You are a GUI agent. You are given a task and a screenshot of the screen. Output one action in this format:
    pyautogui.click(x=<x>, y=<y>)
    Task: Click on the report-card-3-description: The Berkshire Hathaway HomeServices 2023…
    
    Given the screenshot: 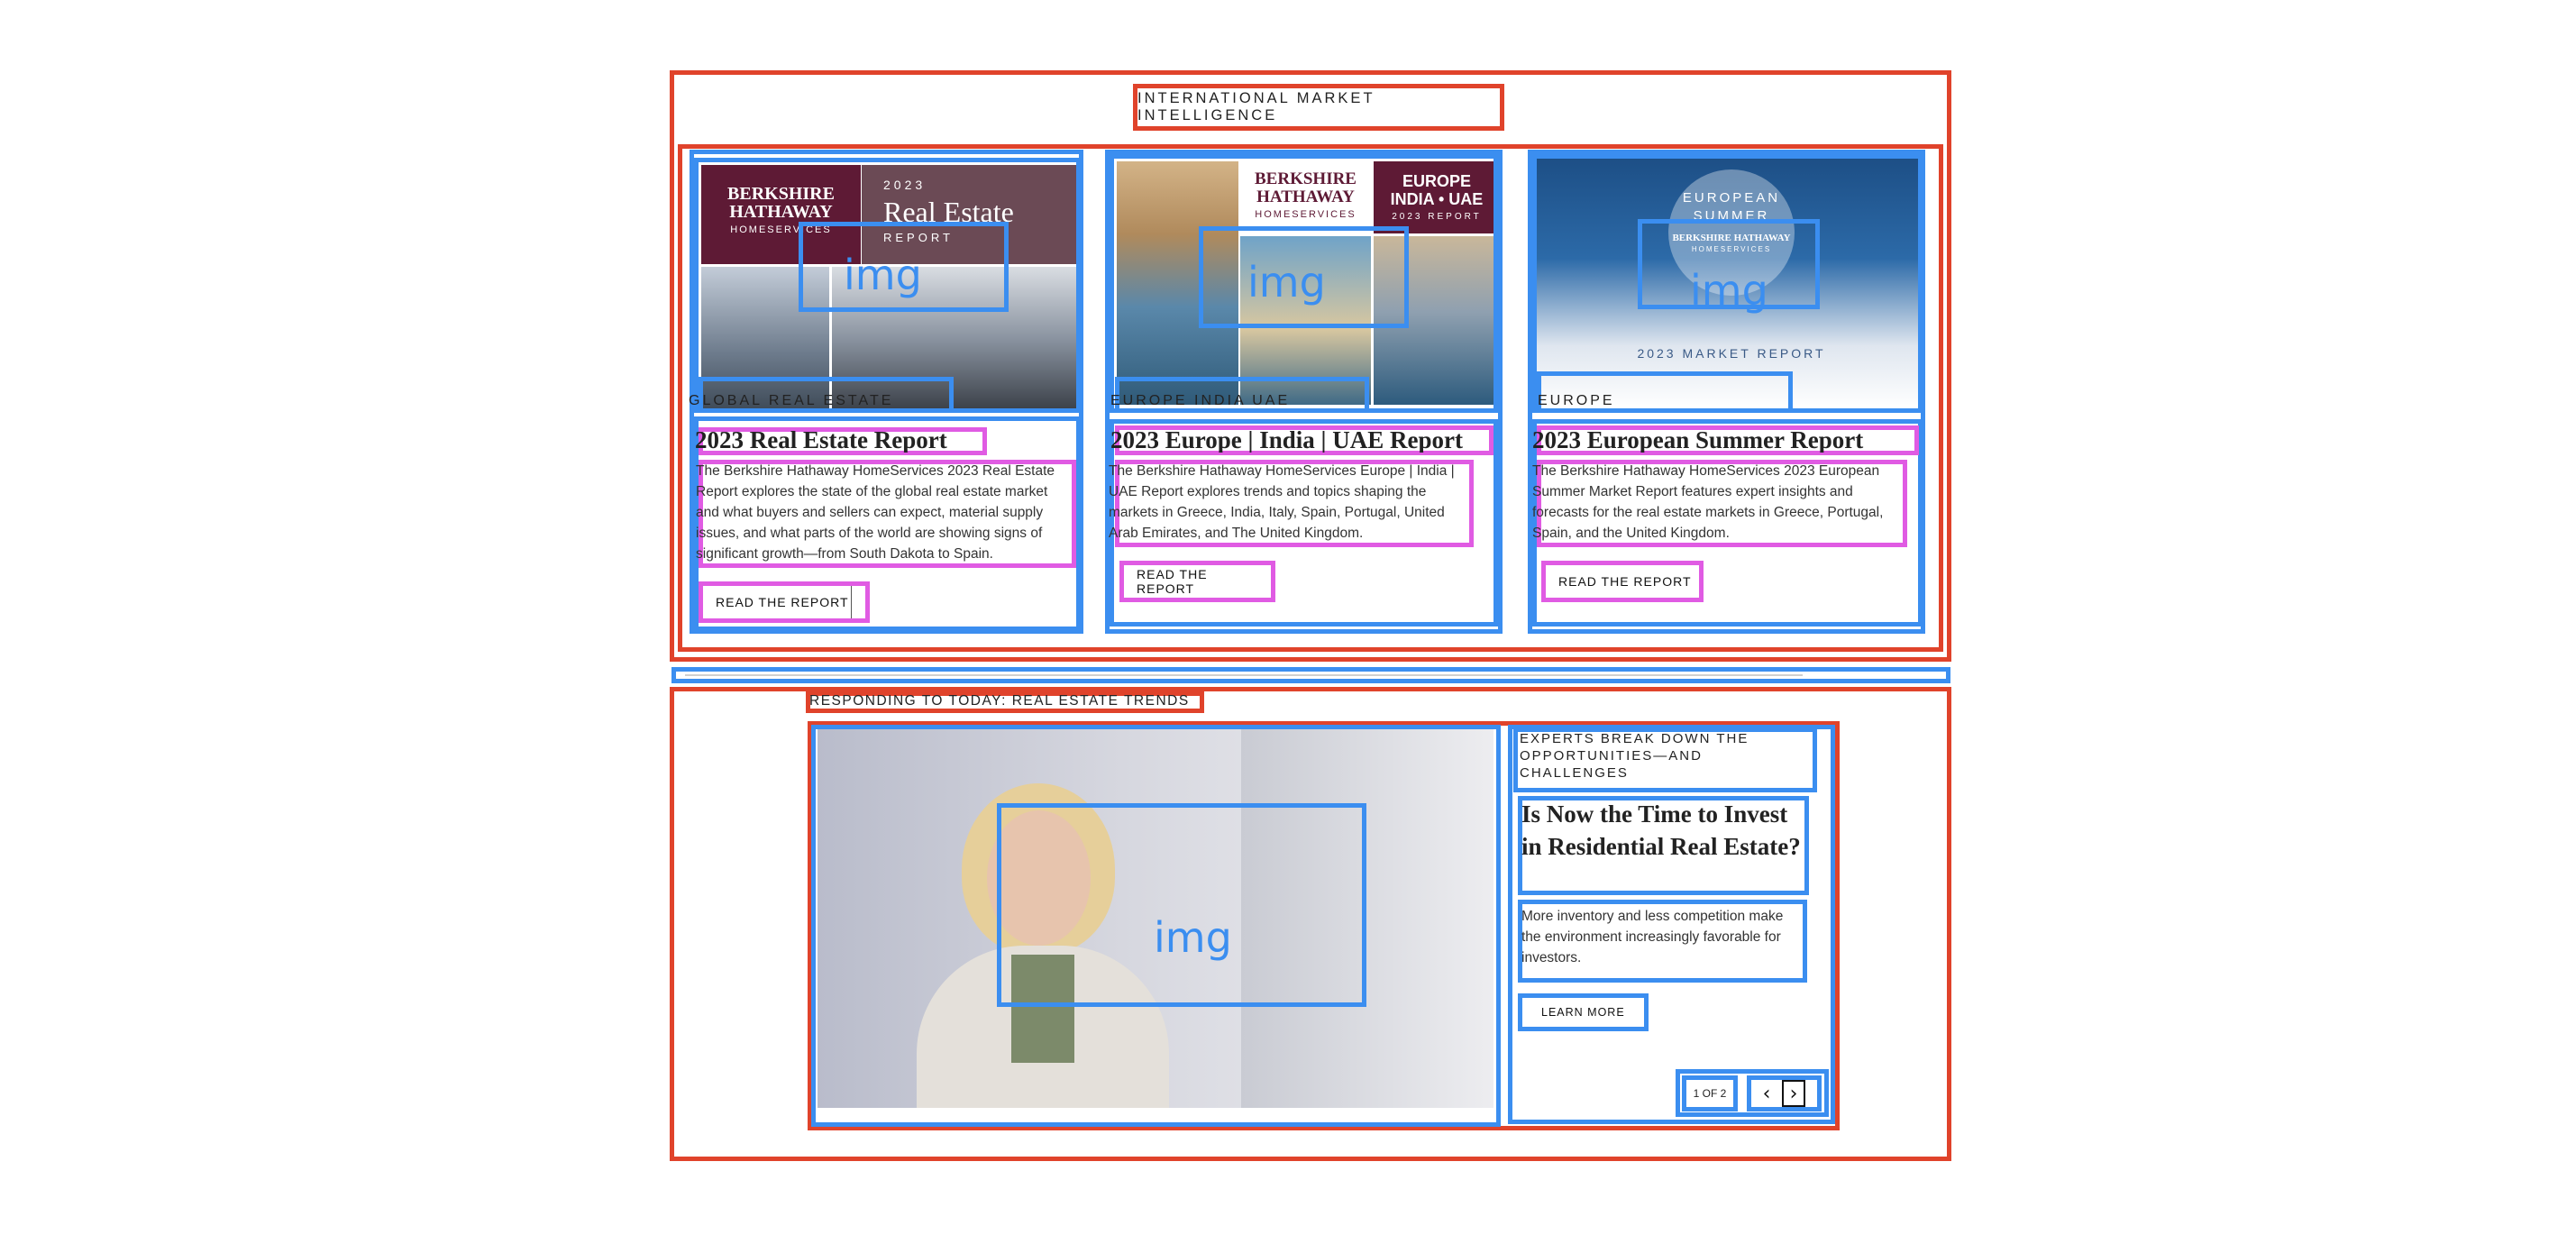 What is the action you would take?
    pyautogui.click(x=1708, y=502)
    